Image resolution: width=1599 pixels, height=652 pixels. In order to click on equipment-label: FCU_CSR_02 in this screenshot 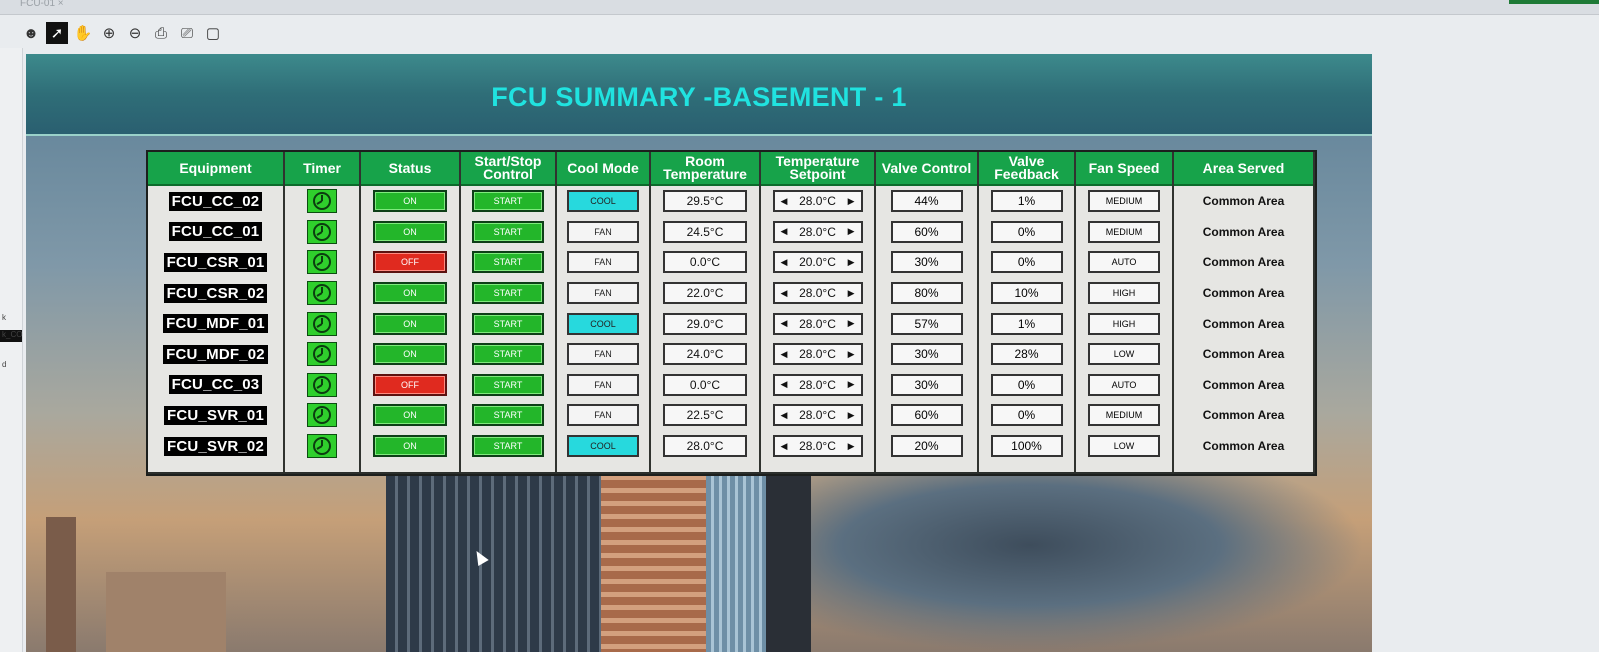, I will do `click(215, 293)`.